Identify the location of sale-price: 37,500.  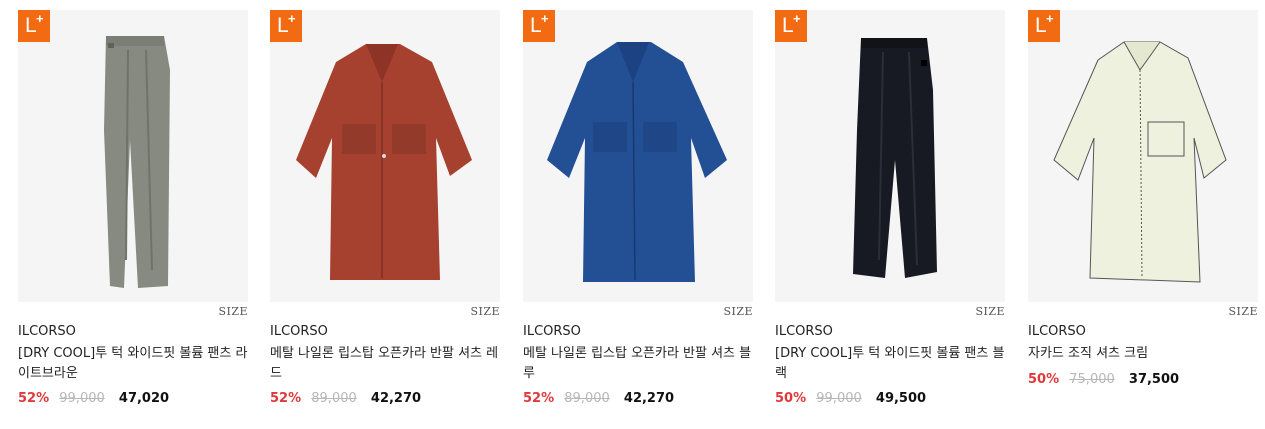
(1154, 379).